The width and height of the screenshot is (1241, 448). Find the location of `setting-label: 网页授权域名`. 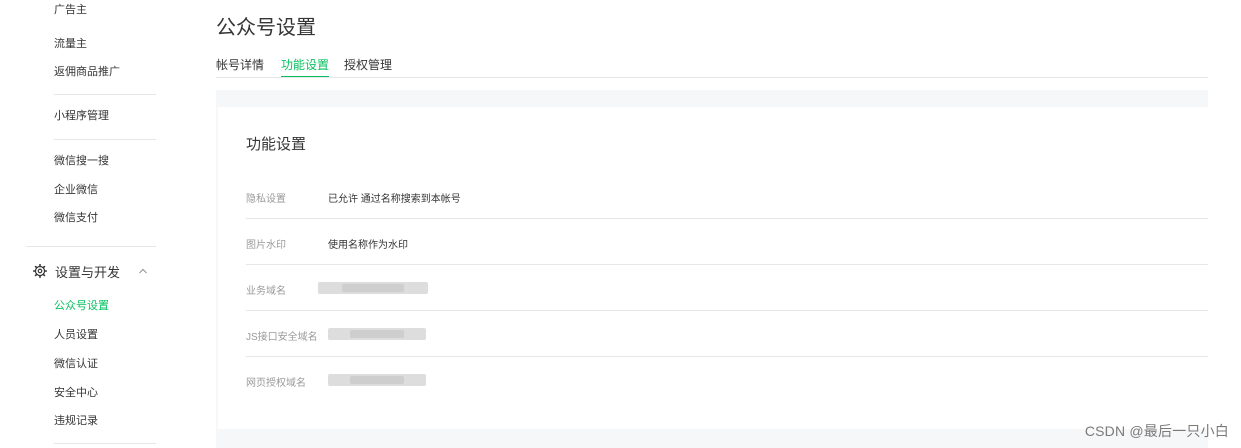

setting-label: 网页授权域名 is located at coordinates (276, 383).